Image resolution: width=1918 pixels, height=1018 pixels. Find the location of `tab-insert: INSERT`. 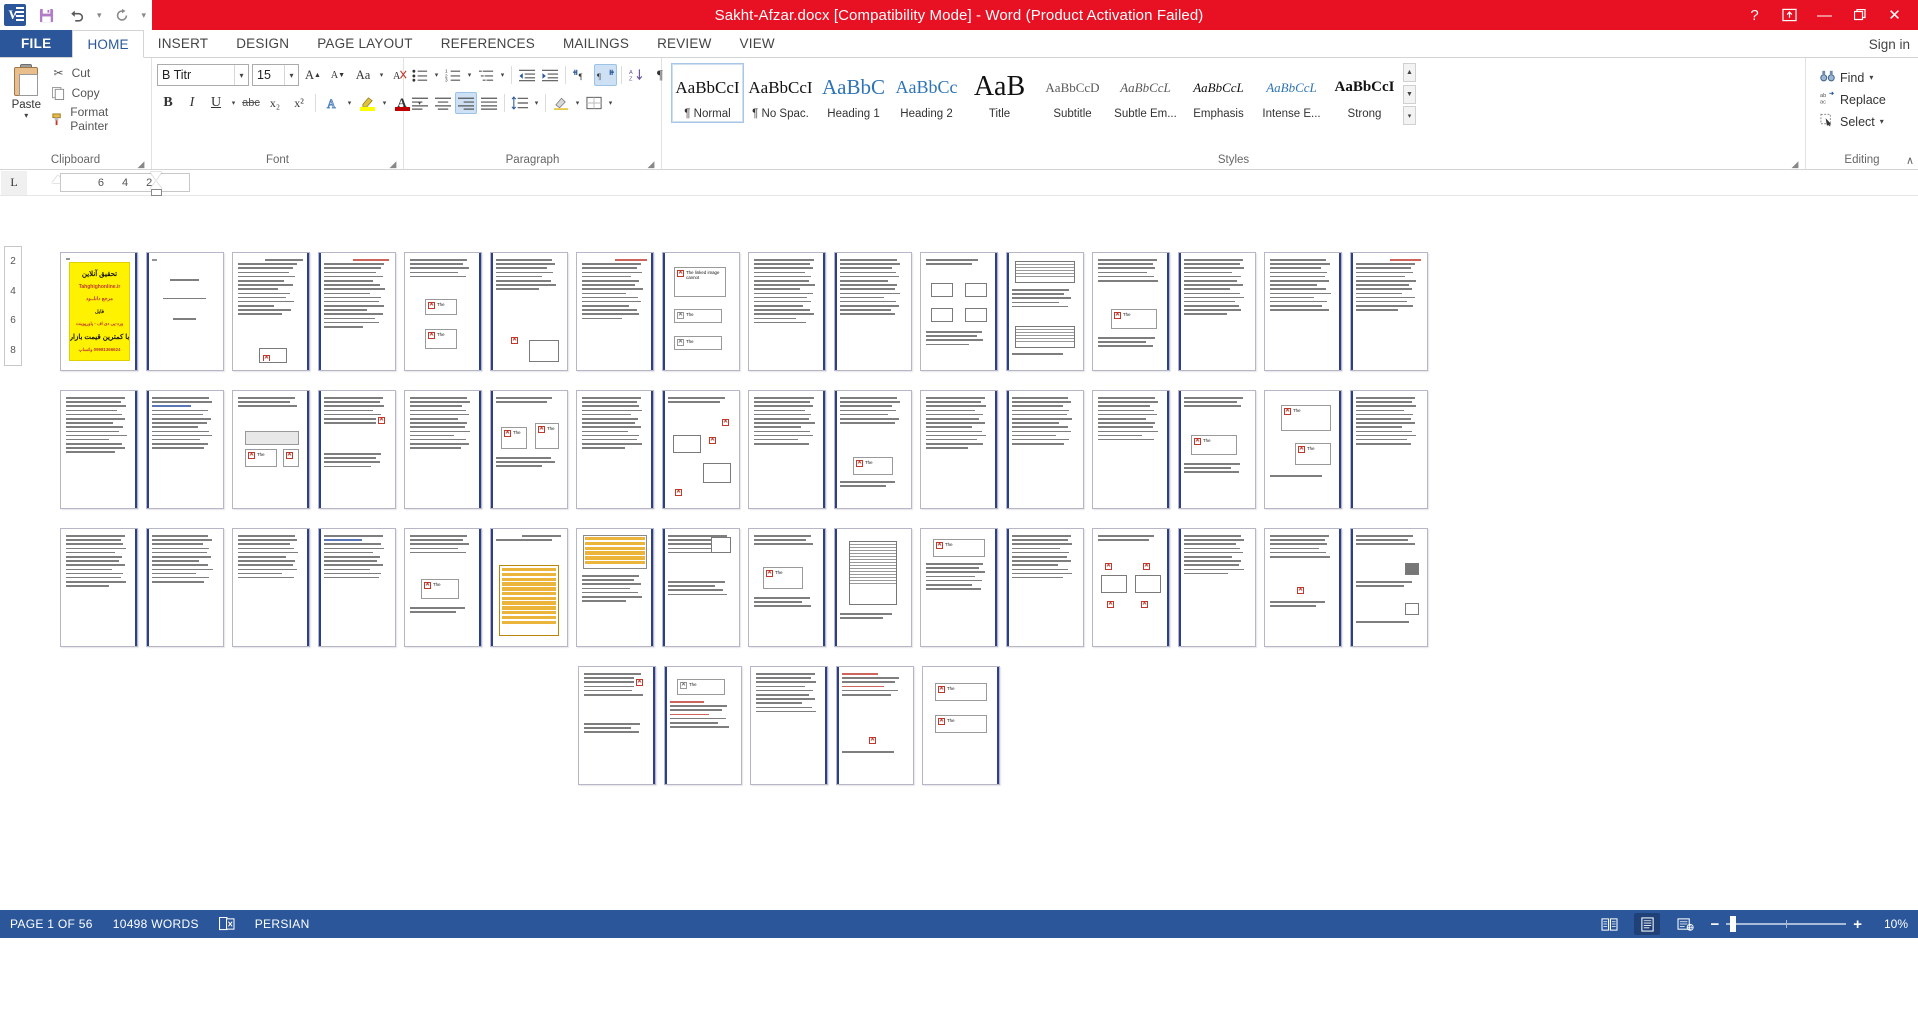

tab-insert: INSERT is located at coordinates (183, 43).